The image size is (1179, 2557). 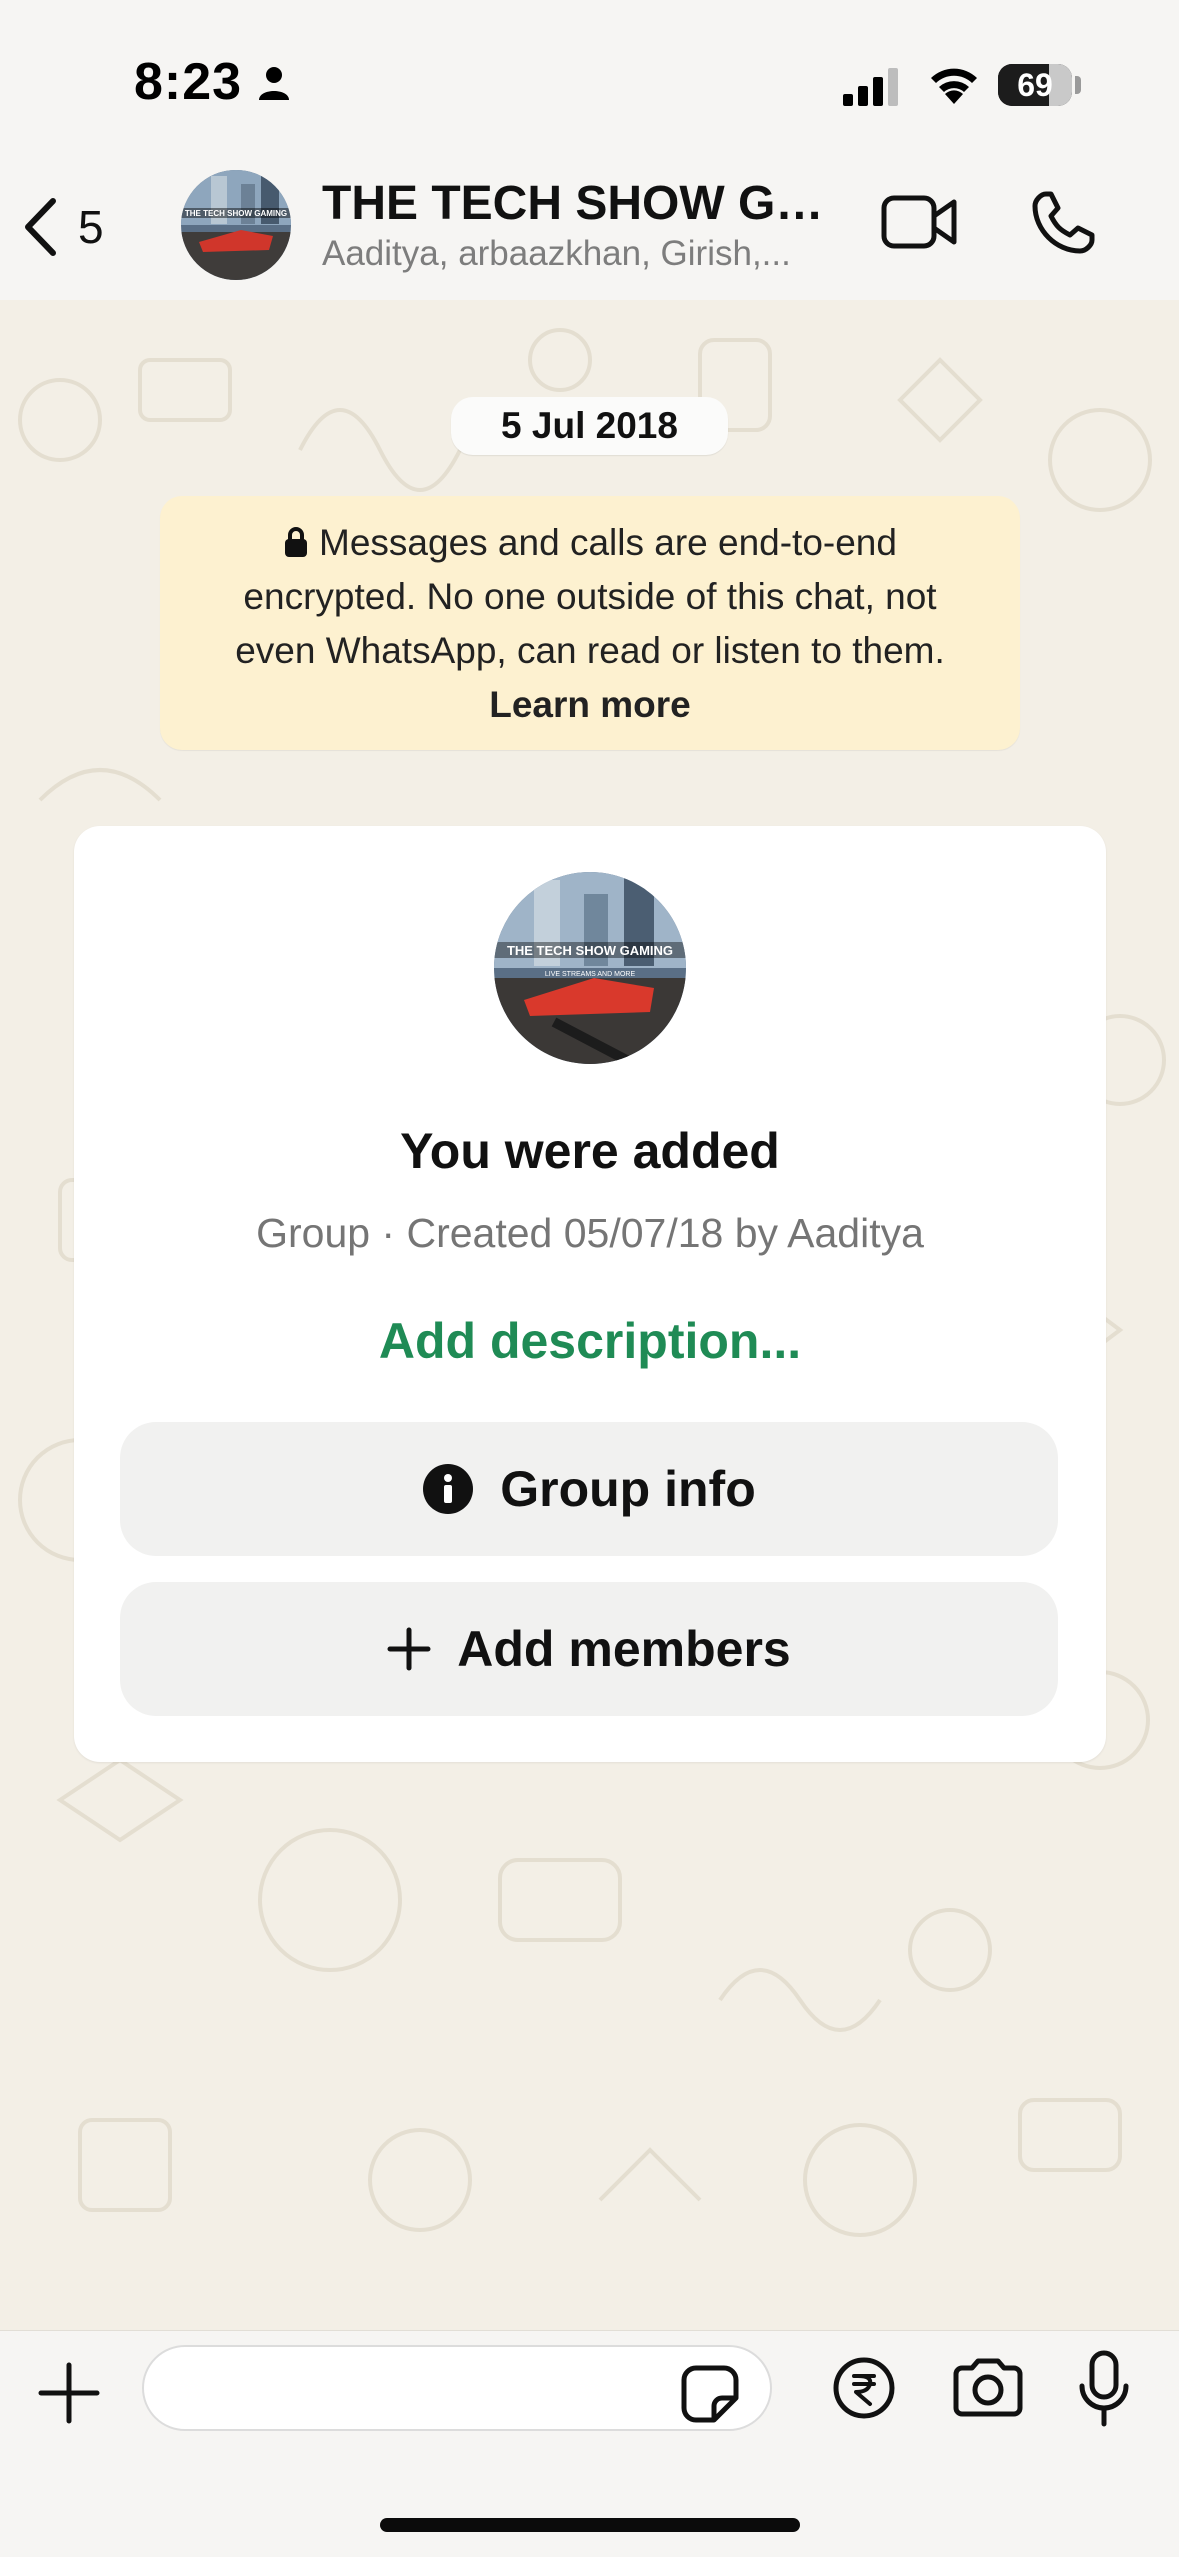 What do you see at coordinates (590, 1151) in the screenshot?
I see `card-title: You were added` at bounding box center [590, 1151].